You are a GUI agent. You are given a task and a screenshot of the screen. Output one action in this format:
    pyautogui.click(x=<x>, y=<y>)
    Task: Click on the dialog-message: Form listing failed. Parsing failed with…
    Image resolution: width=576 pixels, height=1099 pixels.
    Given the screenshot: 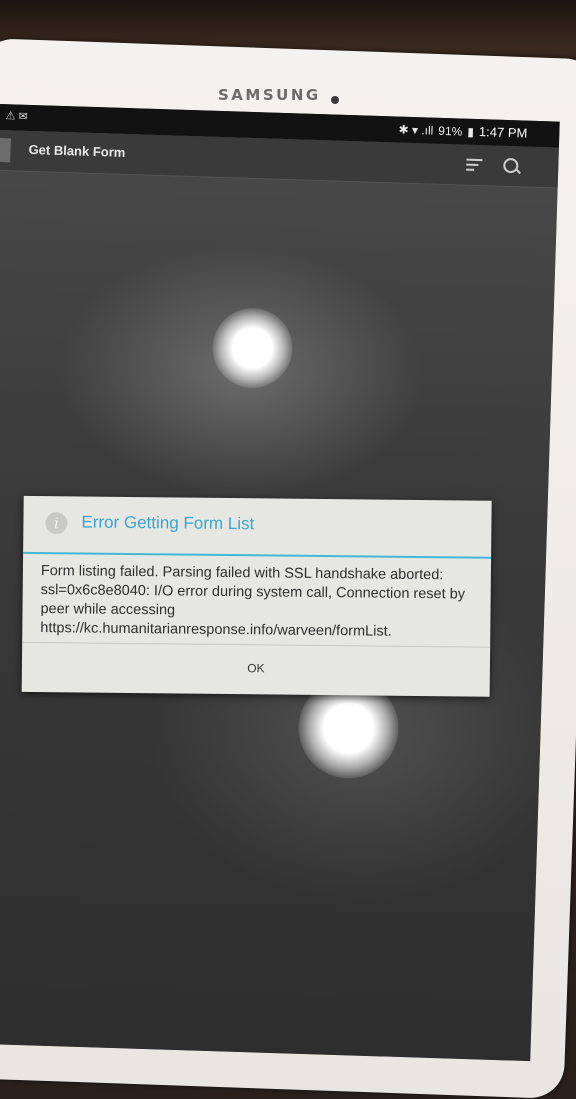 What is the action you would take?
    pyautogui.click(x=253, y=601)
    